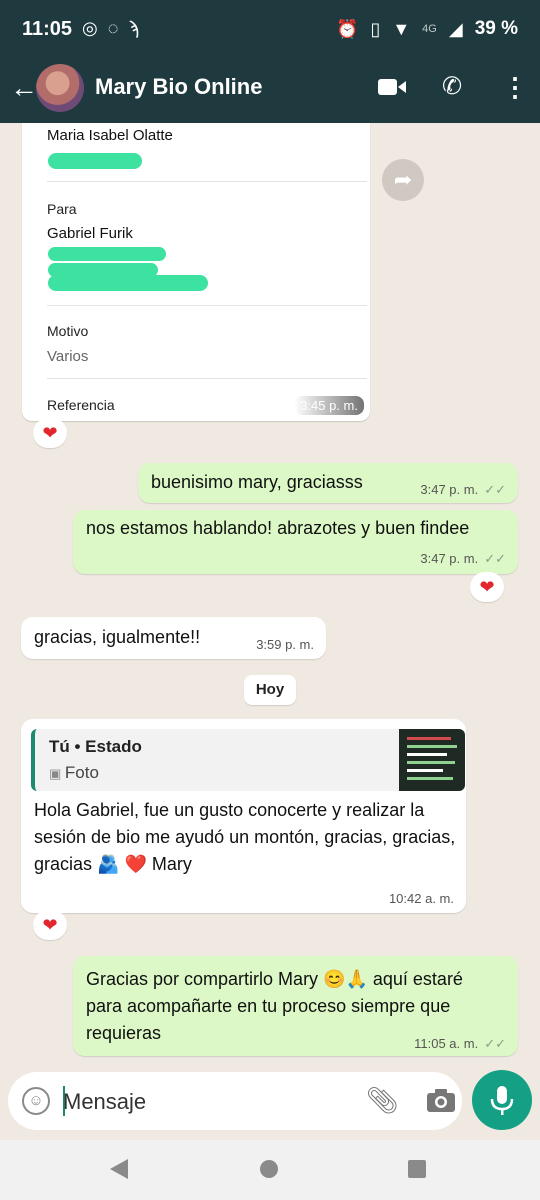 This screenshot has height=1200, width=540. What do you see at coordinates (496, 28) in the screenshot?
I see `battery-level: 39 %` at bounding box center [496, 28].